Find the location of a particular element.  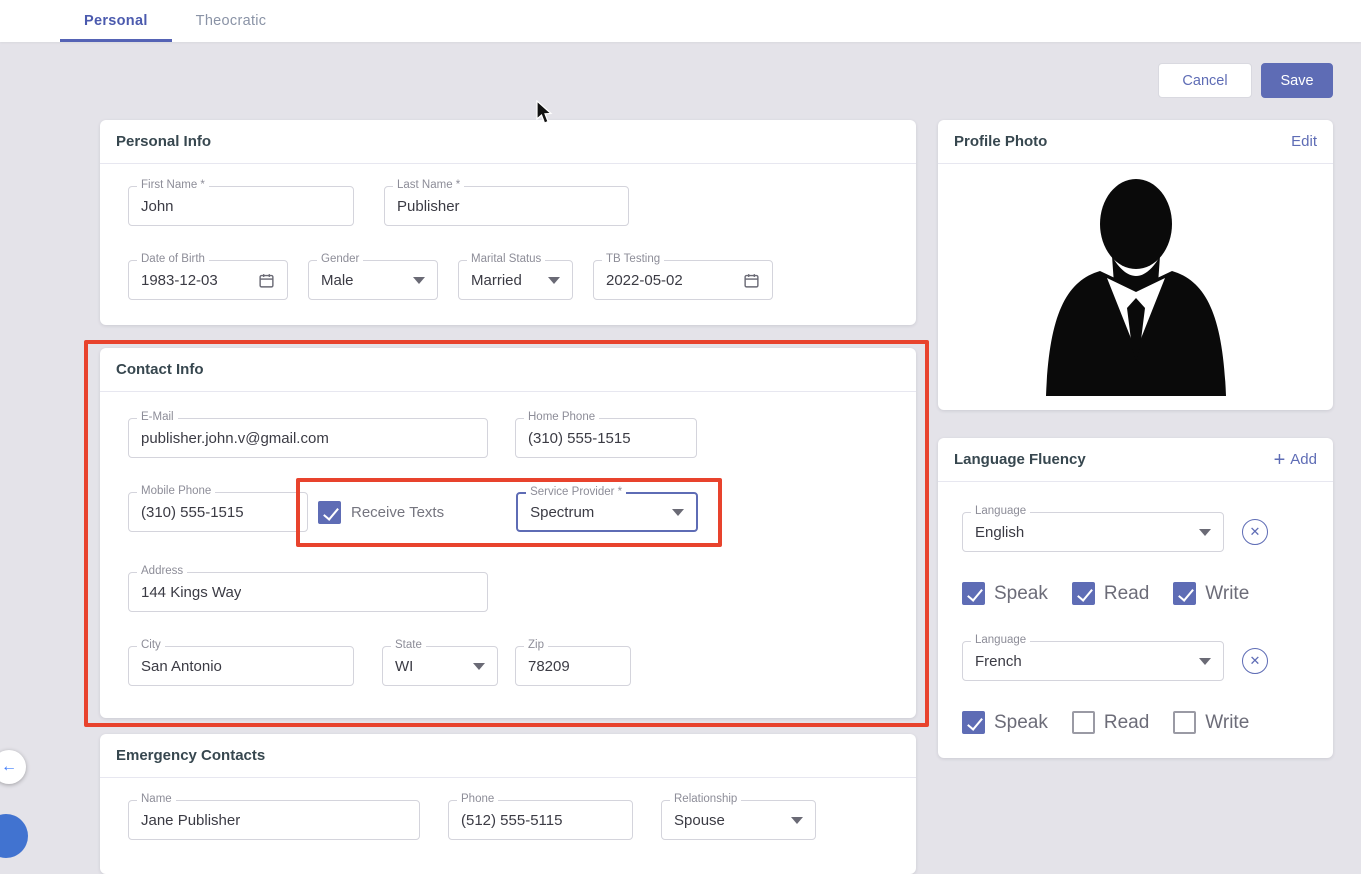

profile-photo-header: Profile Photo Edit is located at coordinates (1135, 142).